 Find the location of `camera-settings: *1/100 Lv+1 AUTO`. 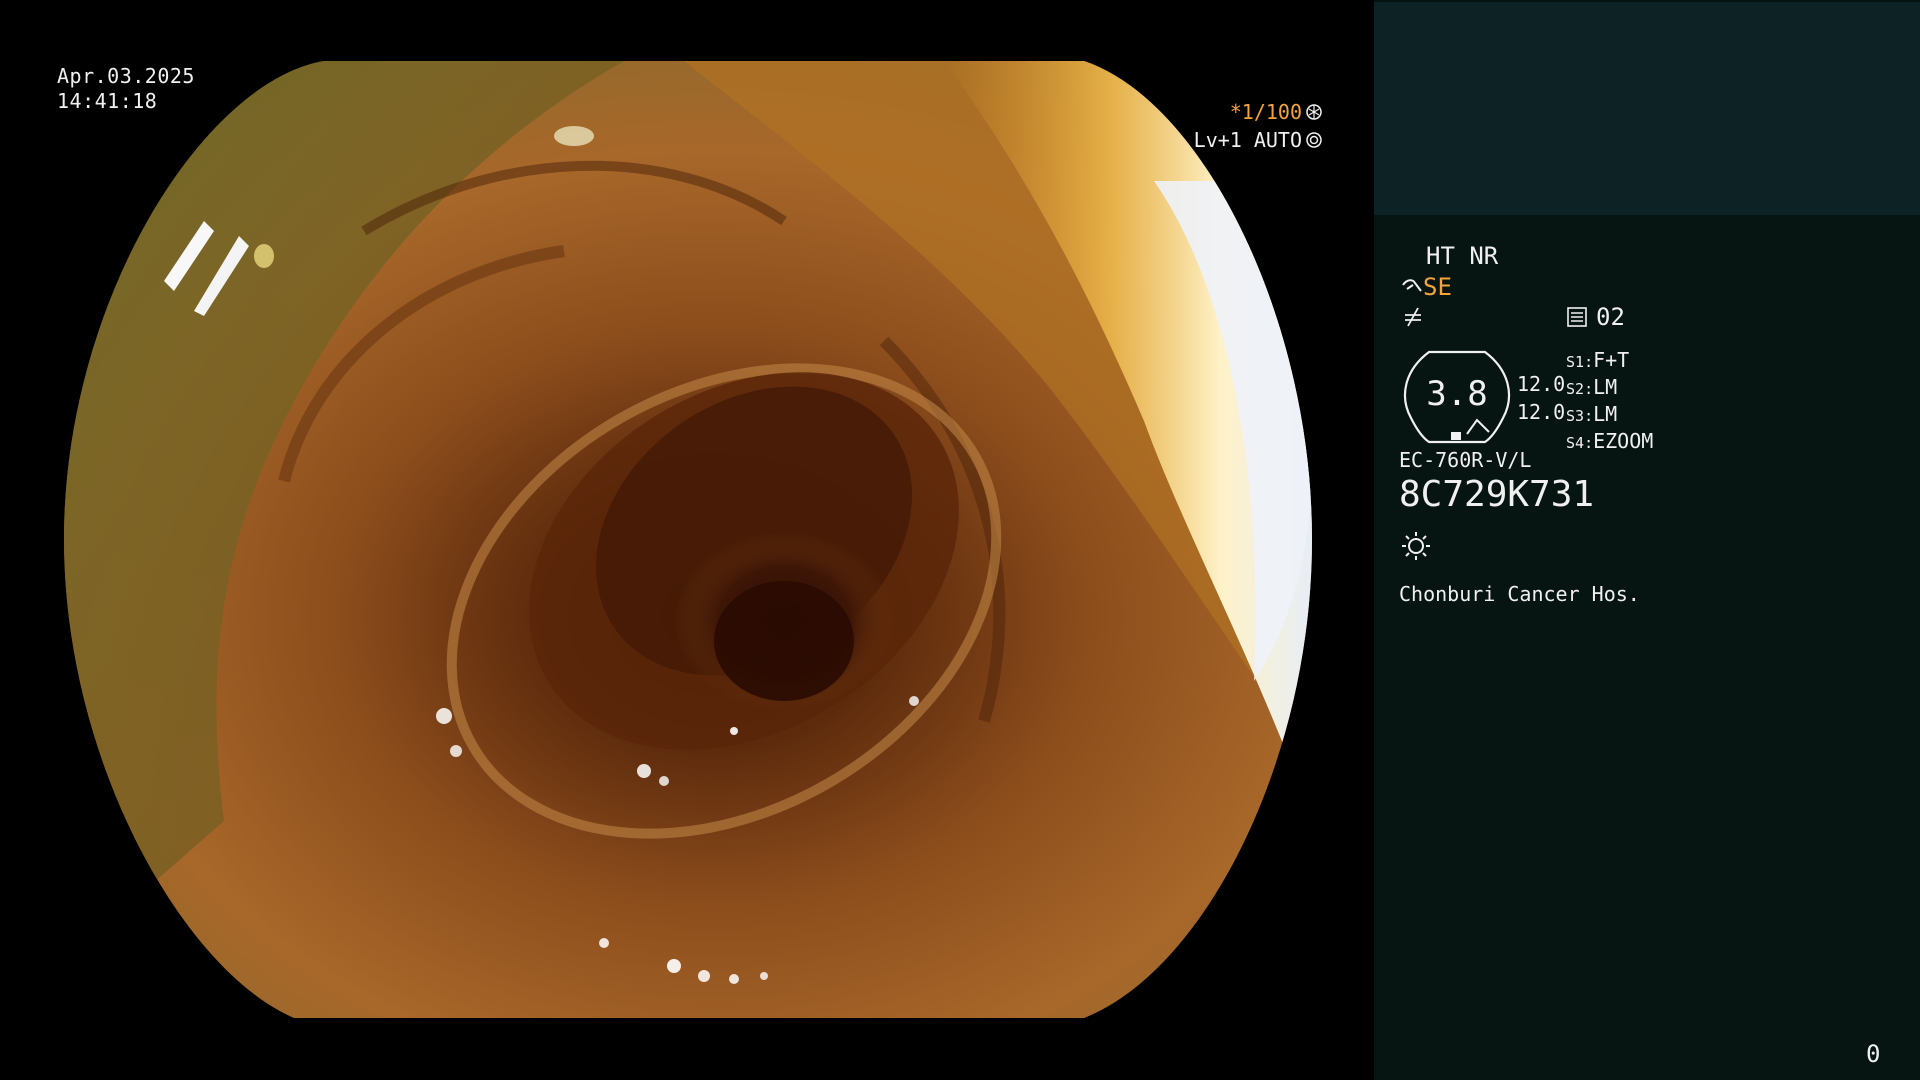

camera-settings: *1/100 Lv+1 AUTO is located at coordinates (1258, 126).